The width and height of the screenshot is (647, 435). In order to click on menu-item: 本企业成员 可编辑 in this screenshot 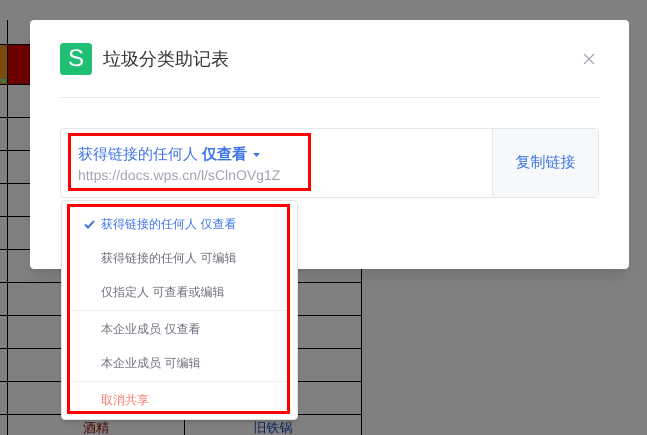, I will do `click(178, 363)`.